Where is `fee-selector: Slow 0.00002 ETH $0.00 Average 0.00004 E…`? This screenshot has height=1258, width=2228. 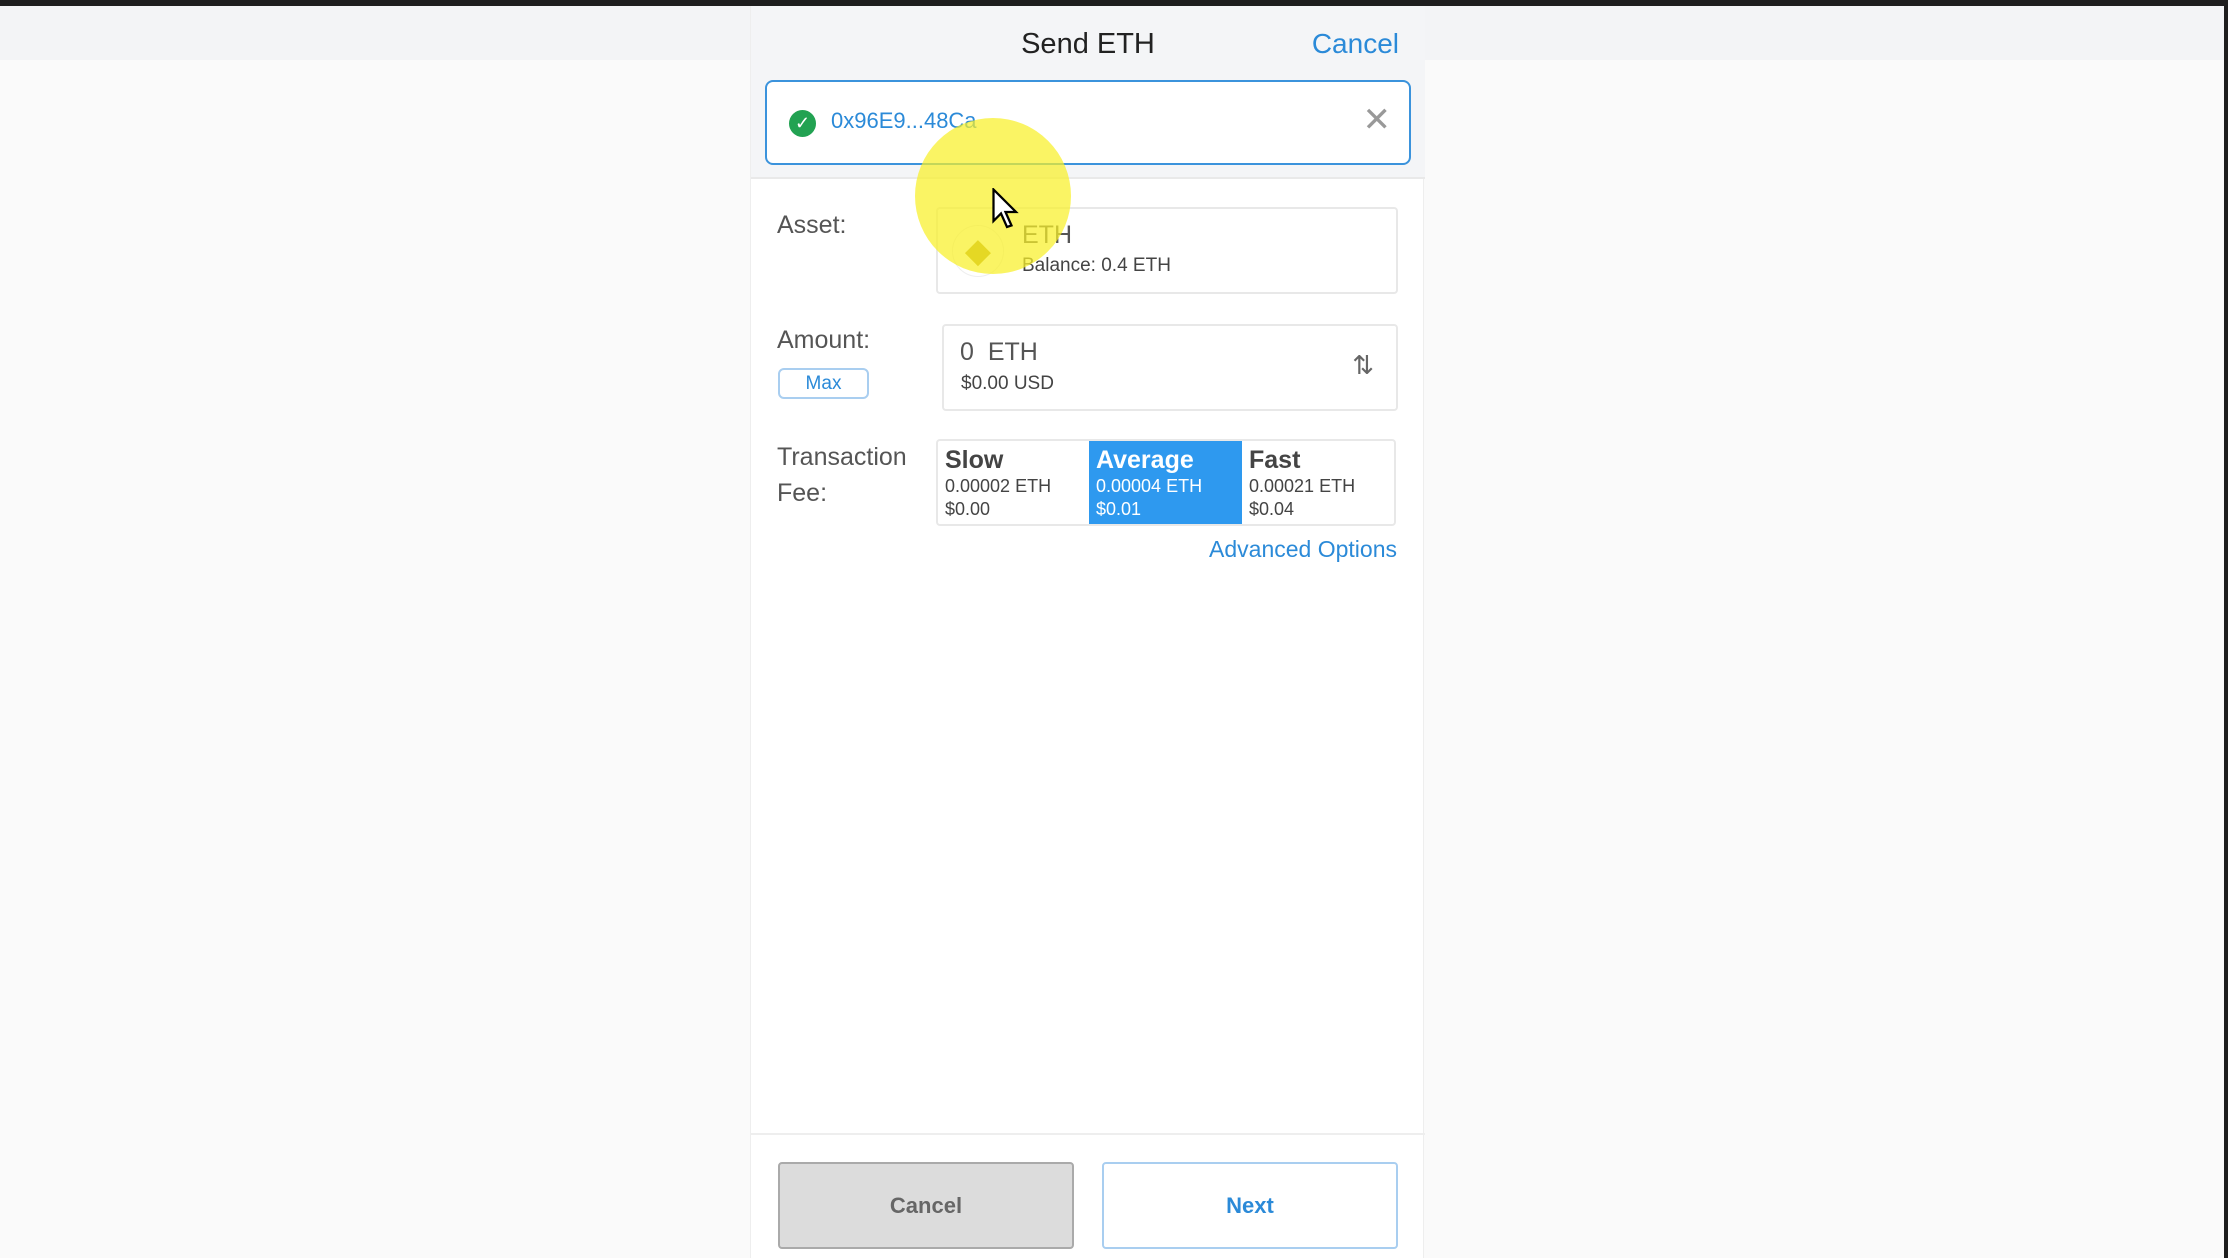 fee-selector: Slow 0.00002 ETH $0.00 Average 0.00004 E… is located at coordinates (1166, 482).